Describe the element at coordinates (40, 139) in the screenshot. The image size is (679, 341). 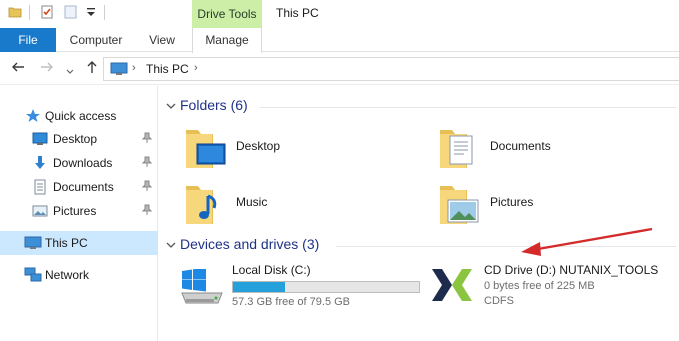
I see `desktop-icon` at that location.